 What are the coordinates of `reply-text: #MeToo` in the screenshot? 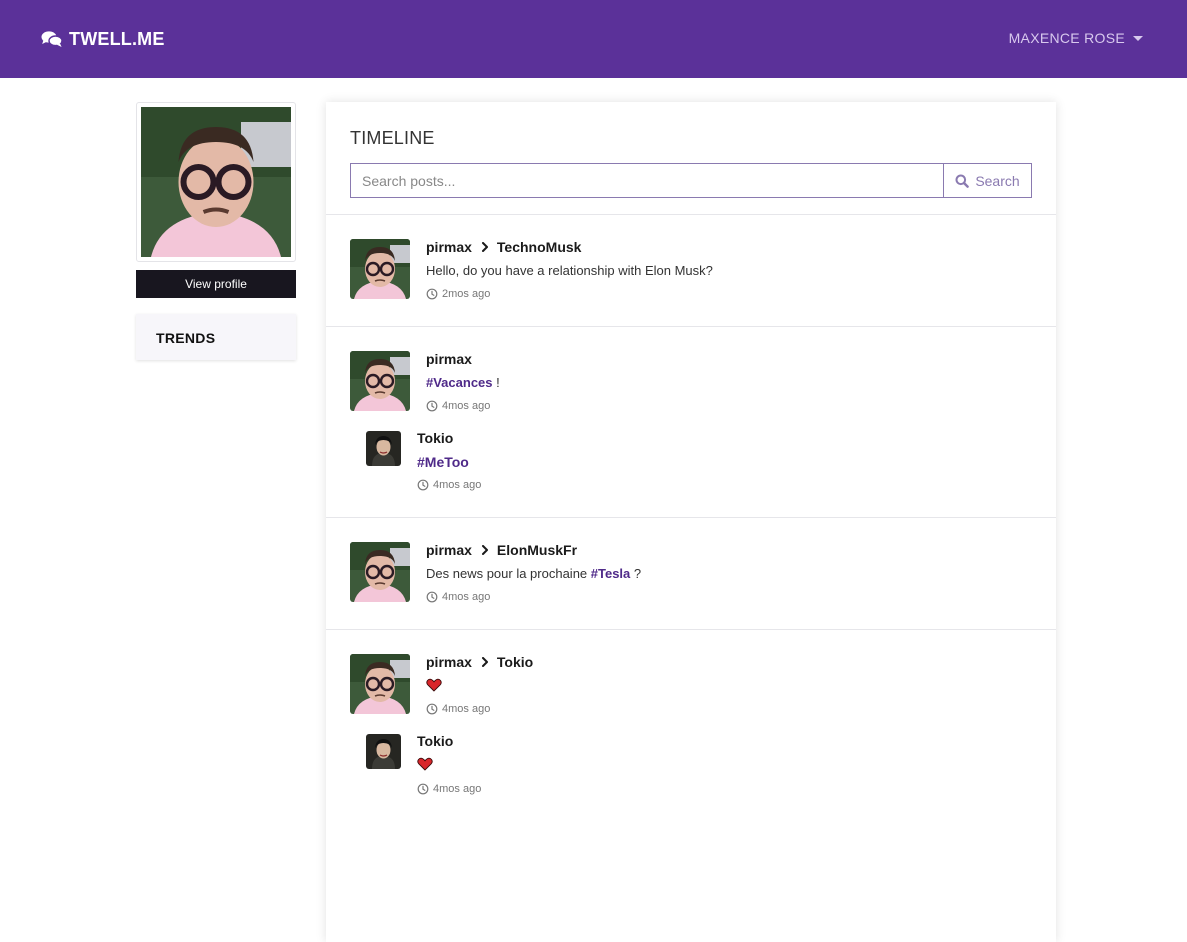 It's located at (443, 462).